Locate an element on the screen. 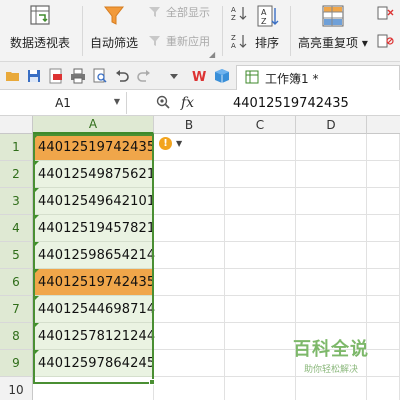 The width and height of the screenshot is (400, 400). customize-toolbar-icon is located at coordinates (174, 76).